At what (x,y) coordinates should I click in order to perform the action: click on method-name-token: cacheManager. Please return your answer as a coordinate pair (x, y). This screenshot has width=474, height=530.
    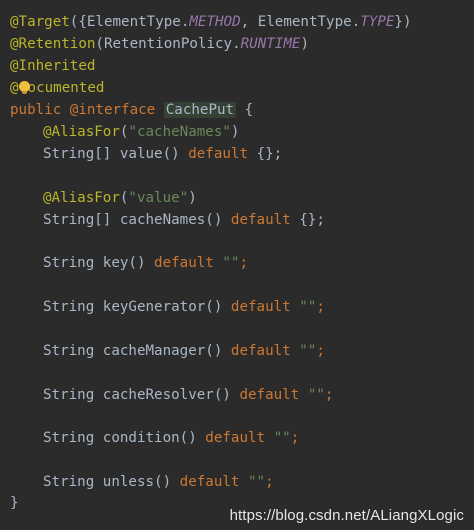
    Looking at the image, I should click on (154, 351).